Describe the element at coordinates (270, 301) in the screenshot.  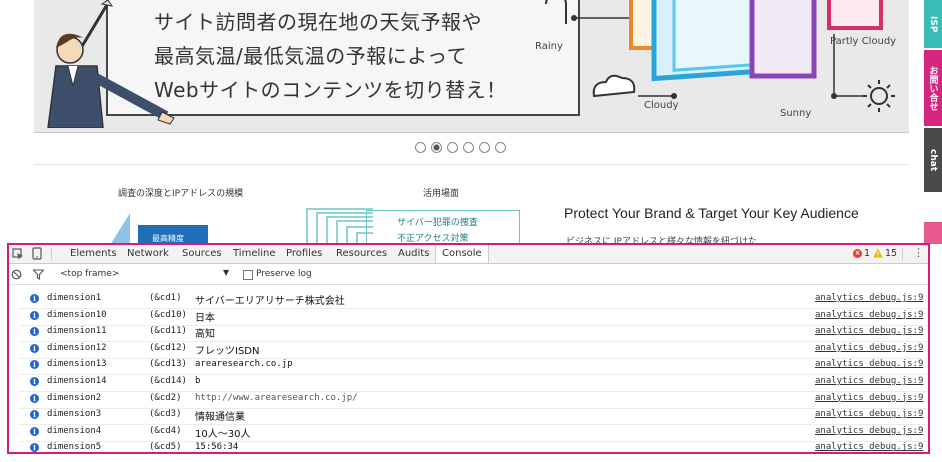
I see `console-row-value: サイバーエリアリサーチ株式会社` at that location.